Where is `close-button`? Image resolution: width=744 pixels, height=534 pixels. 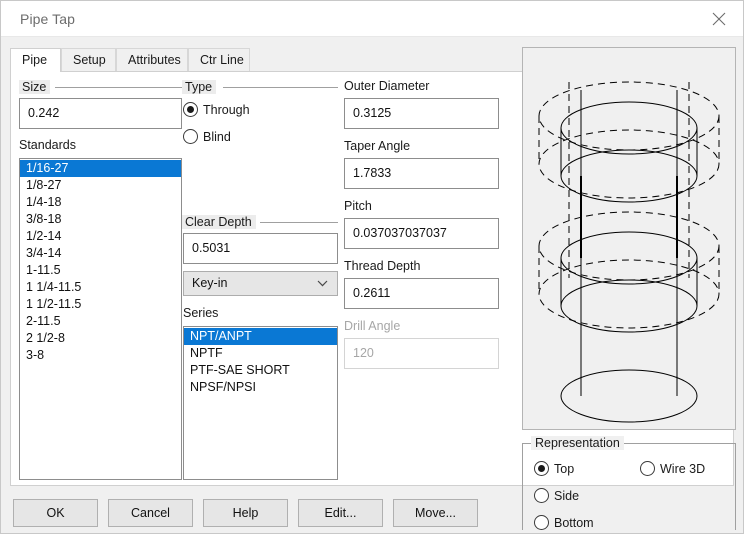
close-button is located at coordinates (720, 18).